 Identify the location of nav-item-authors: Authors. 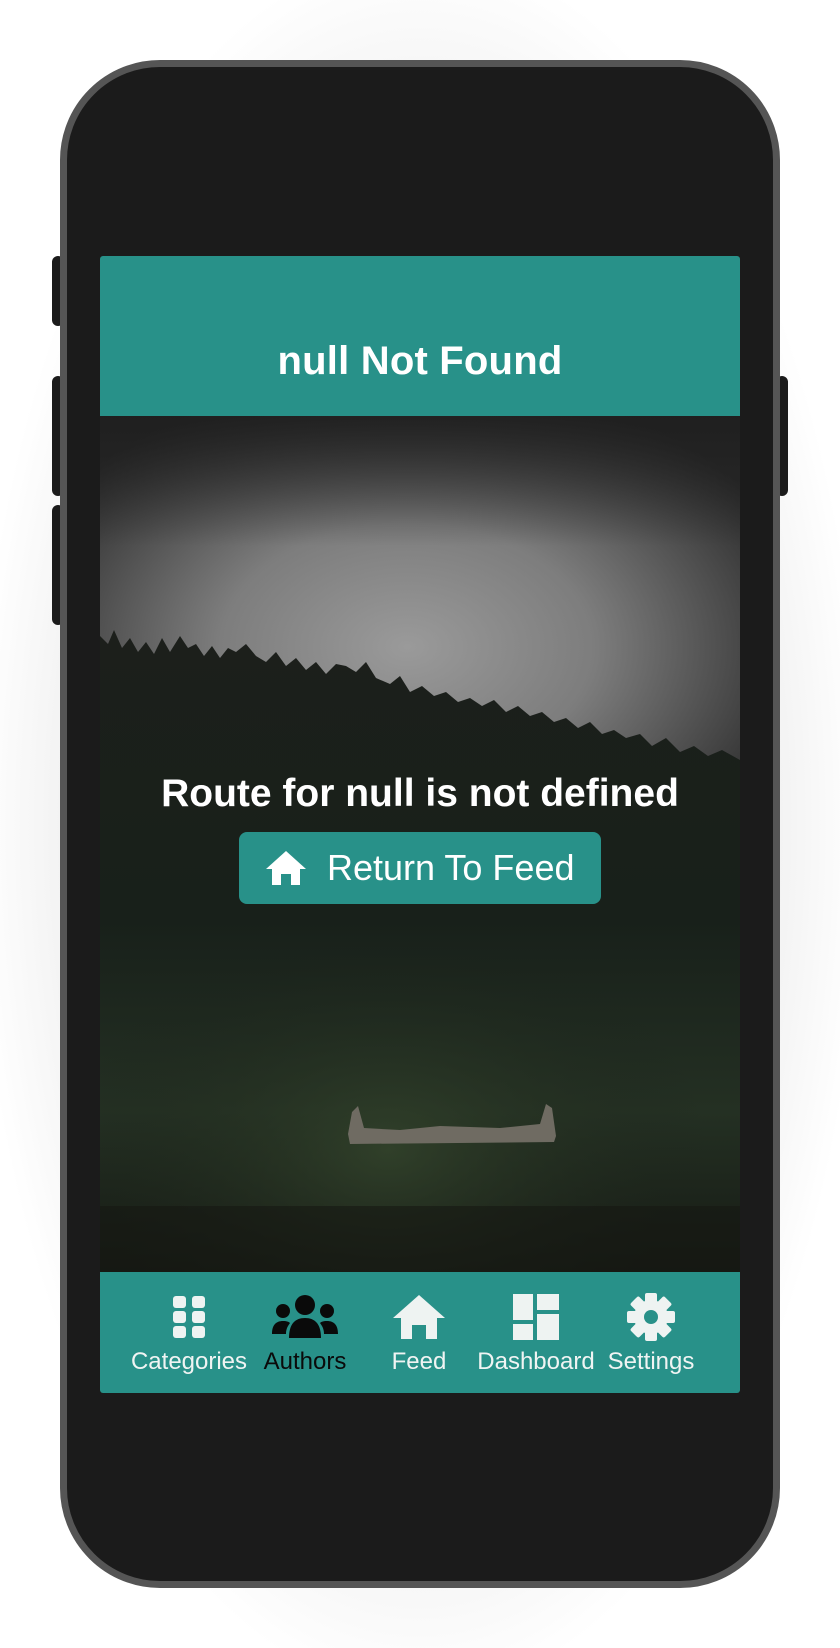
(305, 1332).